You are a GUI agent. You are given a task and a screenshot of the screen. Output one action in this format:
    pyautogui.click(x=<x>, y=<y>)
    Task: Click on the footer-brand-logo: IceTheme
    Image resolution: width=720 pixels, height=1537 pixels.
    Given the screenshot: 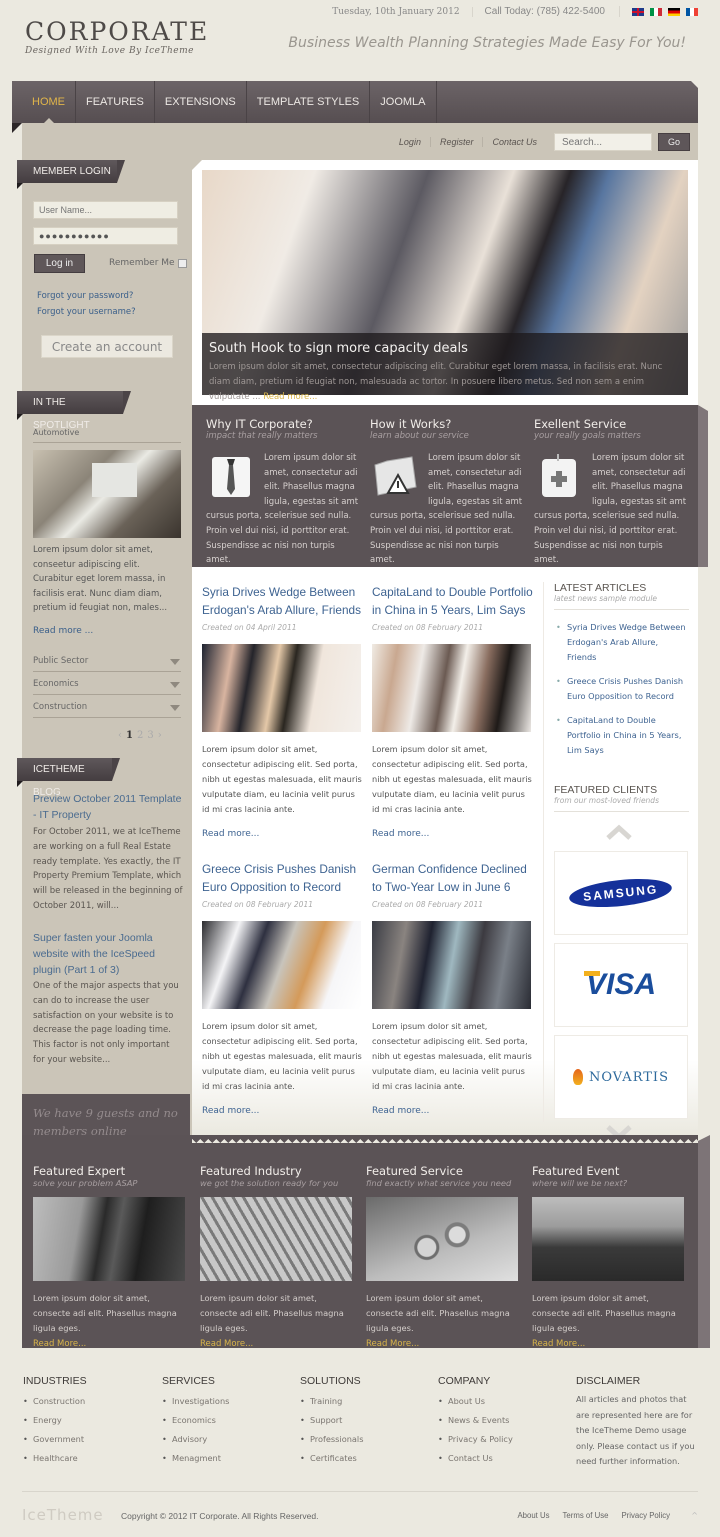 What is the action you would take?
    pyautogui.click(x=63, y=1515)
    